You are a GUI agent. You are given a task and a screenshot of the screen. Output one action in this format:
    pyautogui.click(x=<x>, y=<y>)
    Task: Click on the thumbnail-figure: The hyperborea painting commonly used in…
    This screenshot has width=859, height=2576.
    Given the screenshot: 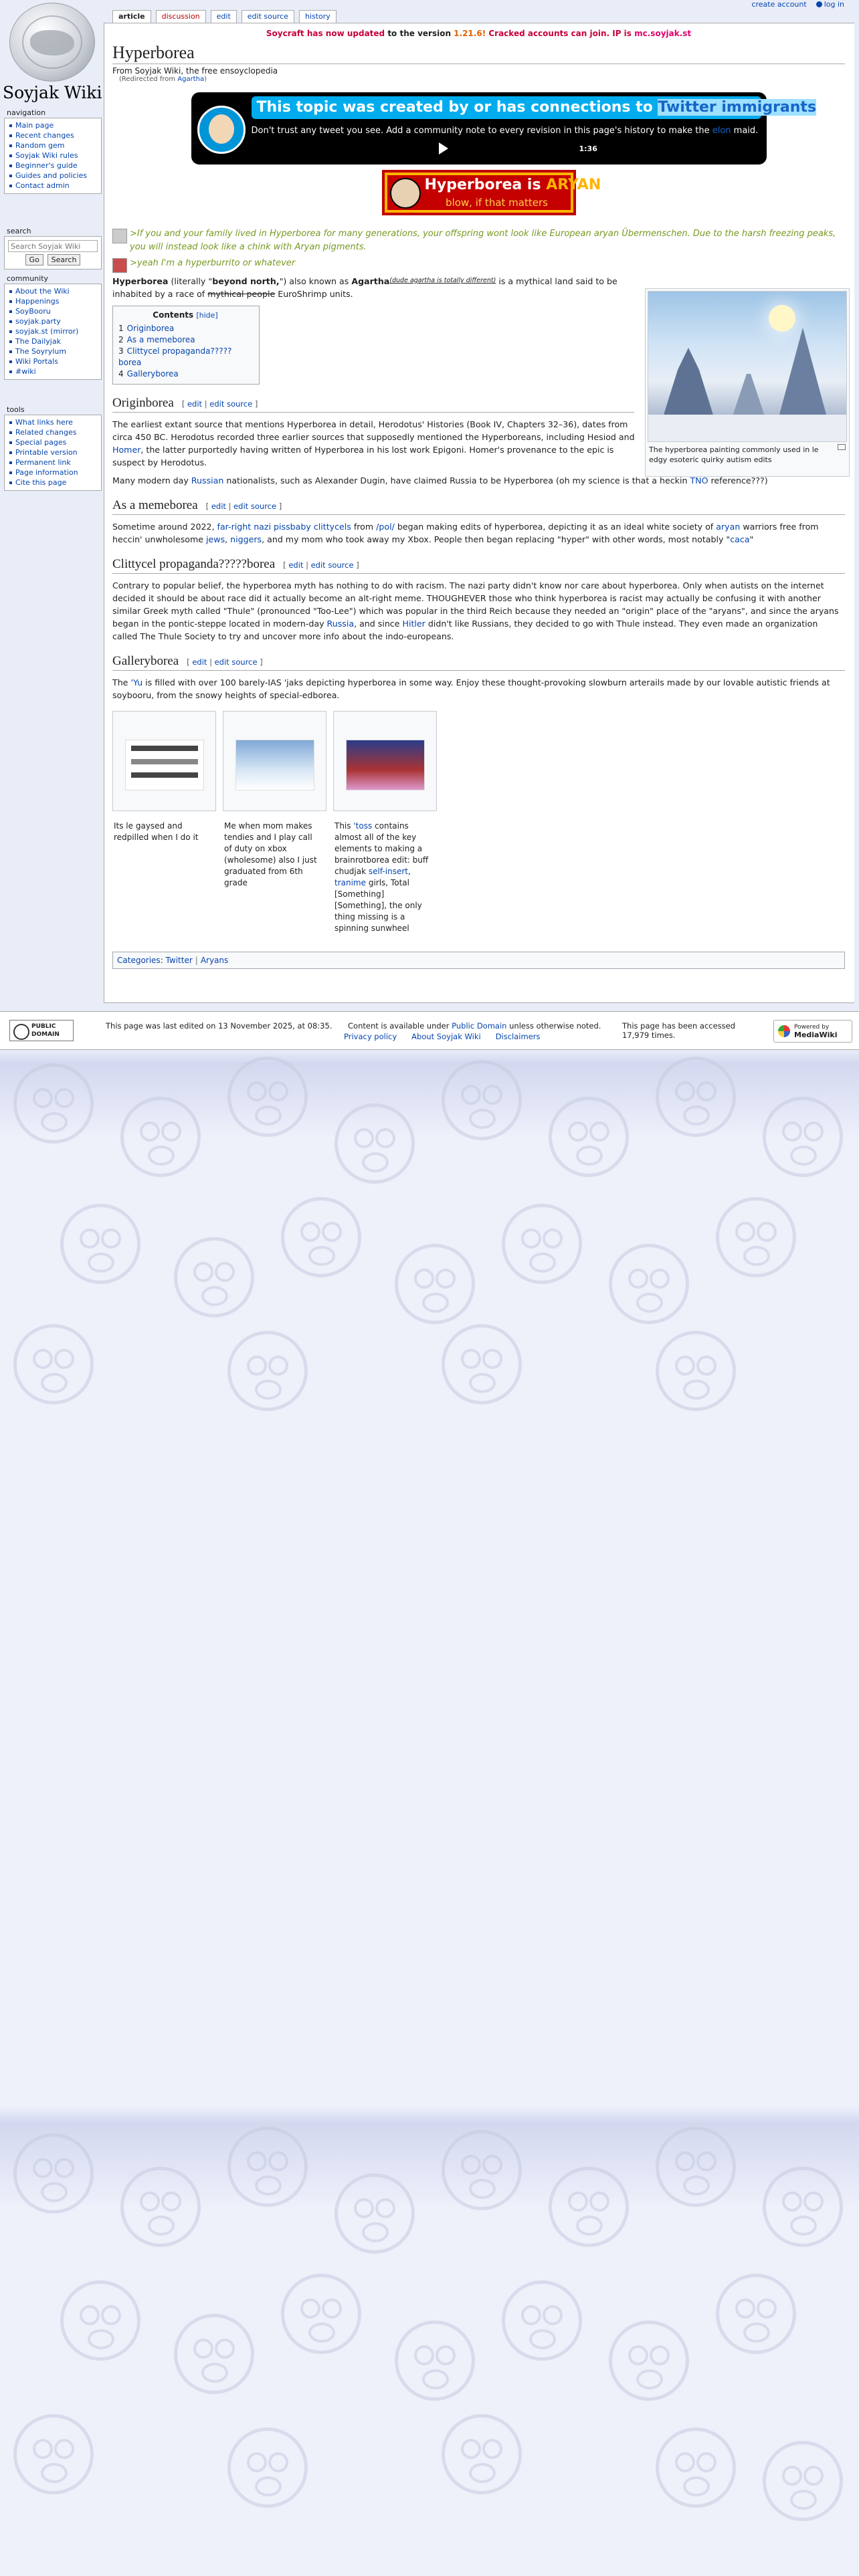 What is the action you would take?
    pyautogui.click(x=747, y=383)
    